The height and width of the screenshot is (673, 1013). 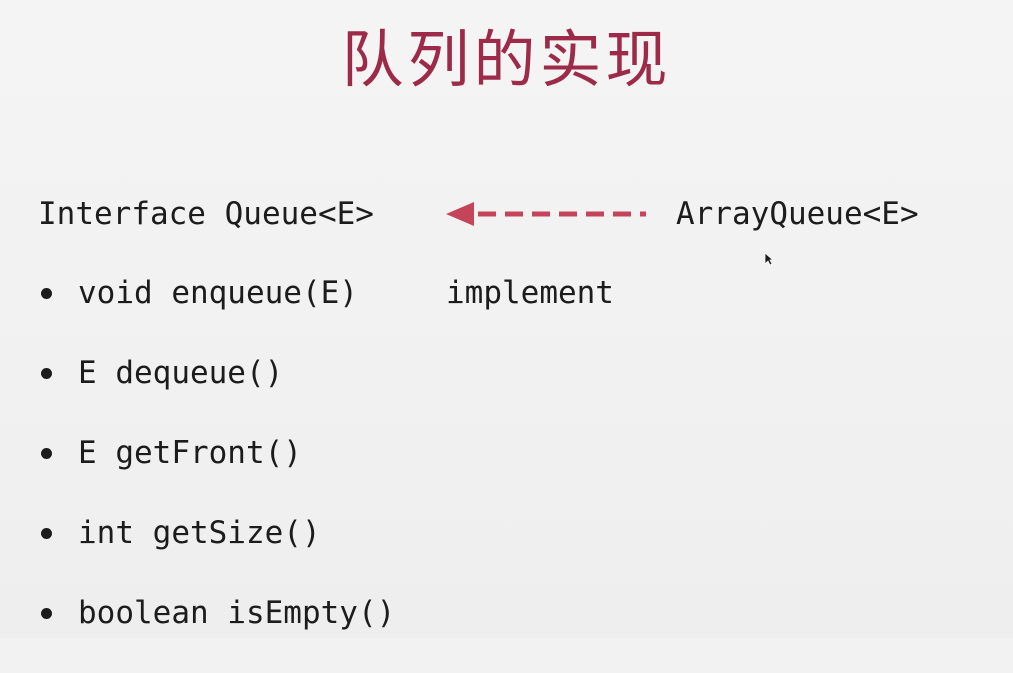 What do you see at coordinates (237, 613) in the screenshot?
I see `method-signature: boolean isEmpty()` at bounding box center [237, 613].